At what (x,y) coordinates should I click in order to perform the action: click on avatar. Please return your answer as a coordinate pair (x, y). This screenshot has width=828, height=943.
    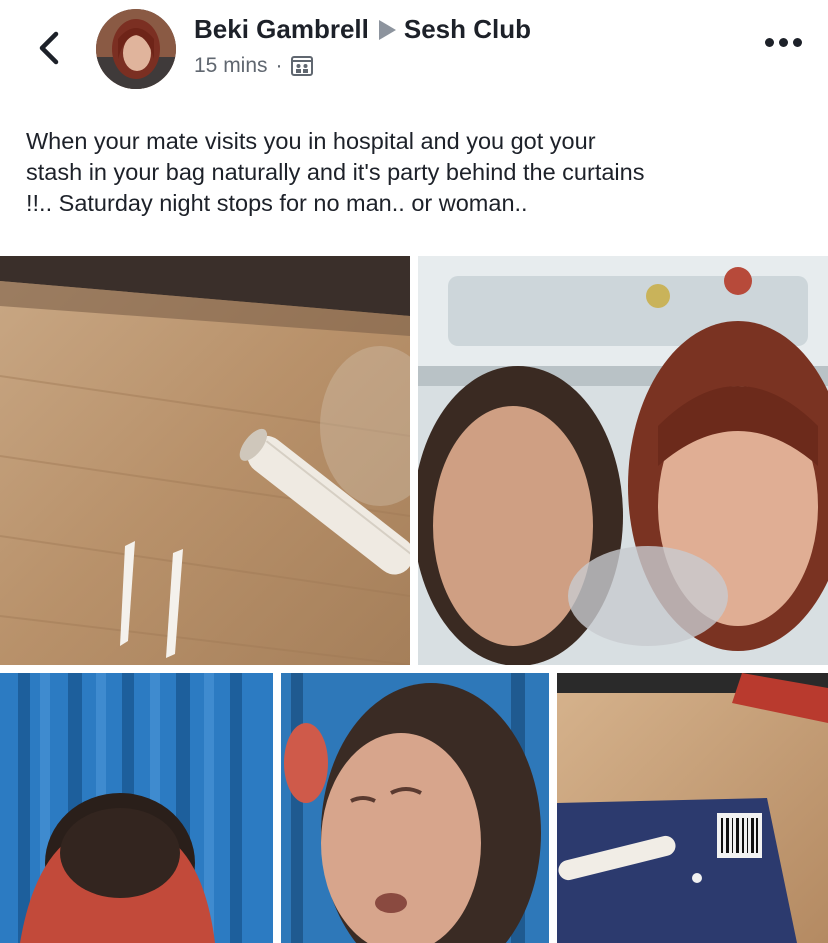
    Looking at the image, I should click on (136, 49).